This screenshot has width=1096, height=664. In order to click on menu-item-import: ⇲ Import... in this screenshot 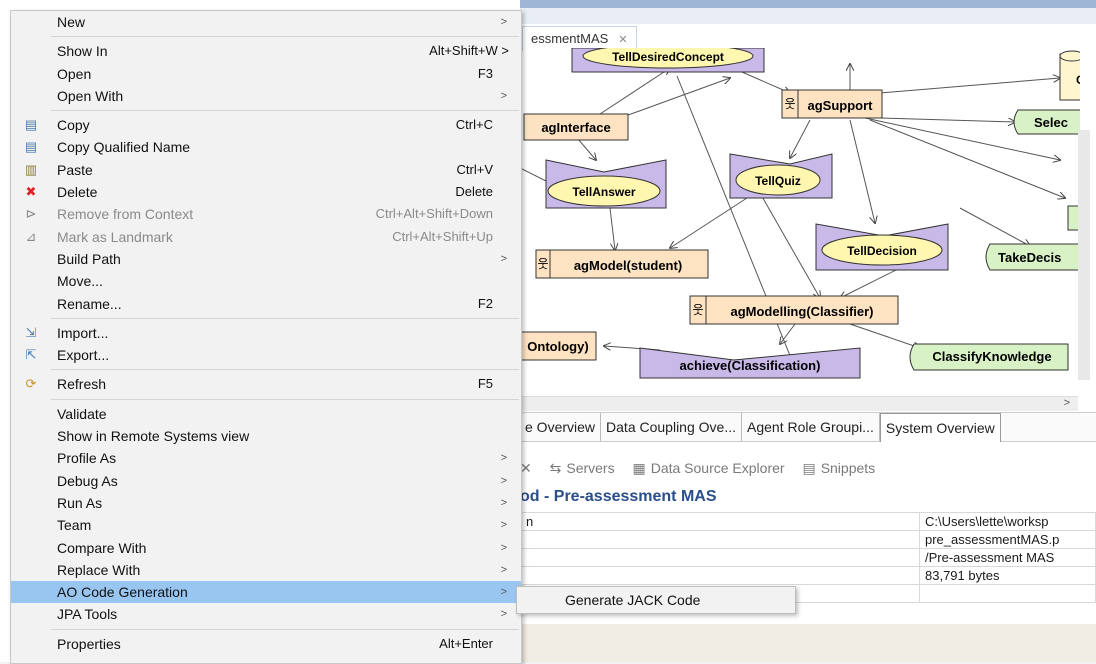, I will do `click(266, 333)`.